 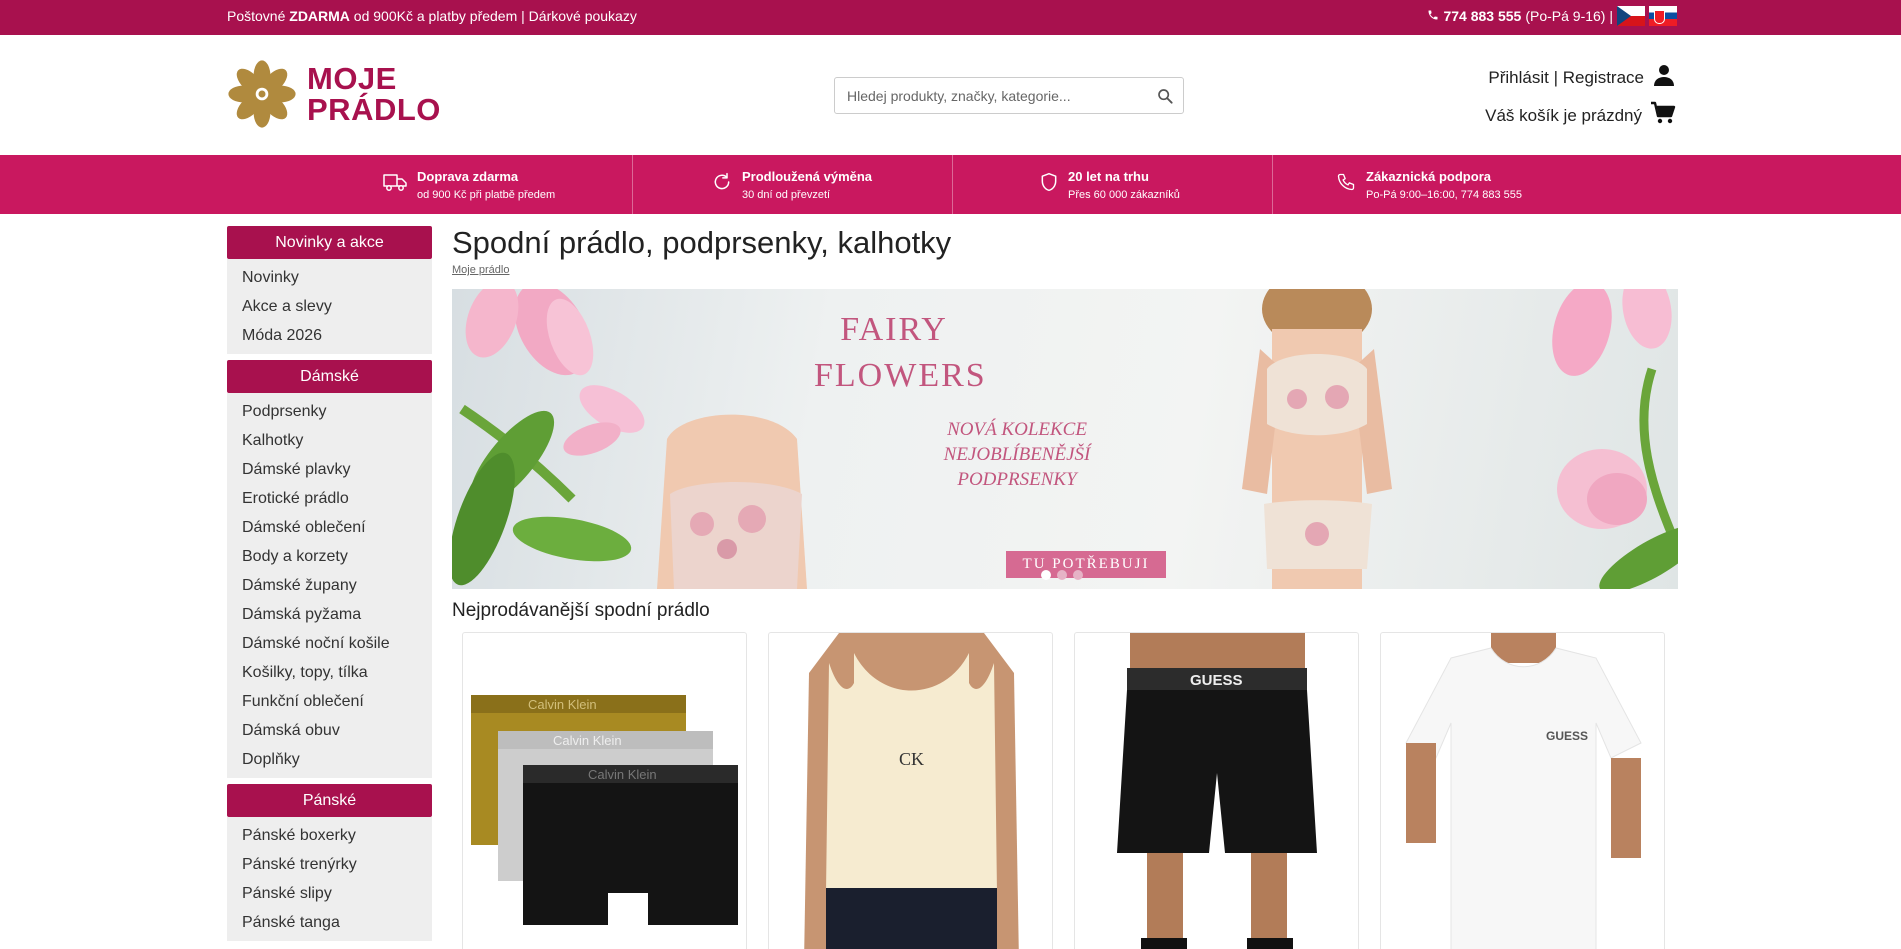 What do you see at coordinates (1428, 176) in the screenshot?
I see `benefit-title: Zákaznická podpora` at bounding box center [1428, 176].